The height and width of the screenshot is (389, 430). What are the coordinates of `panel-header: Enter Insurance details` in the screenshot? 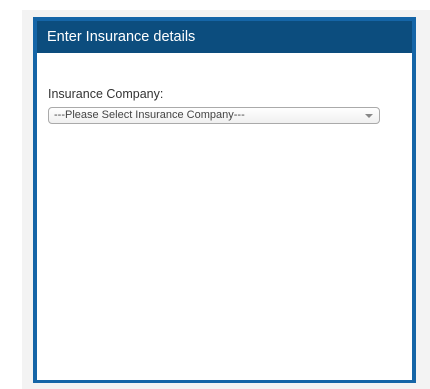 It's located at (224, 37).